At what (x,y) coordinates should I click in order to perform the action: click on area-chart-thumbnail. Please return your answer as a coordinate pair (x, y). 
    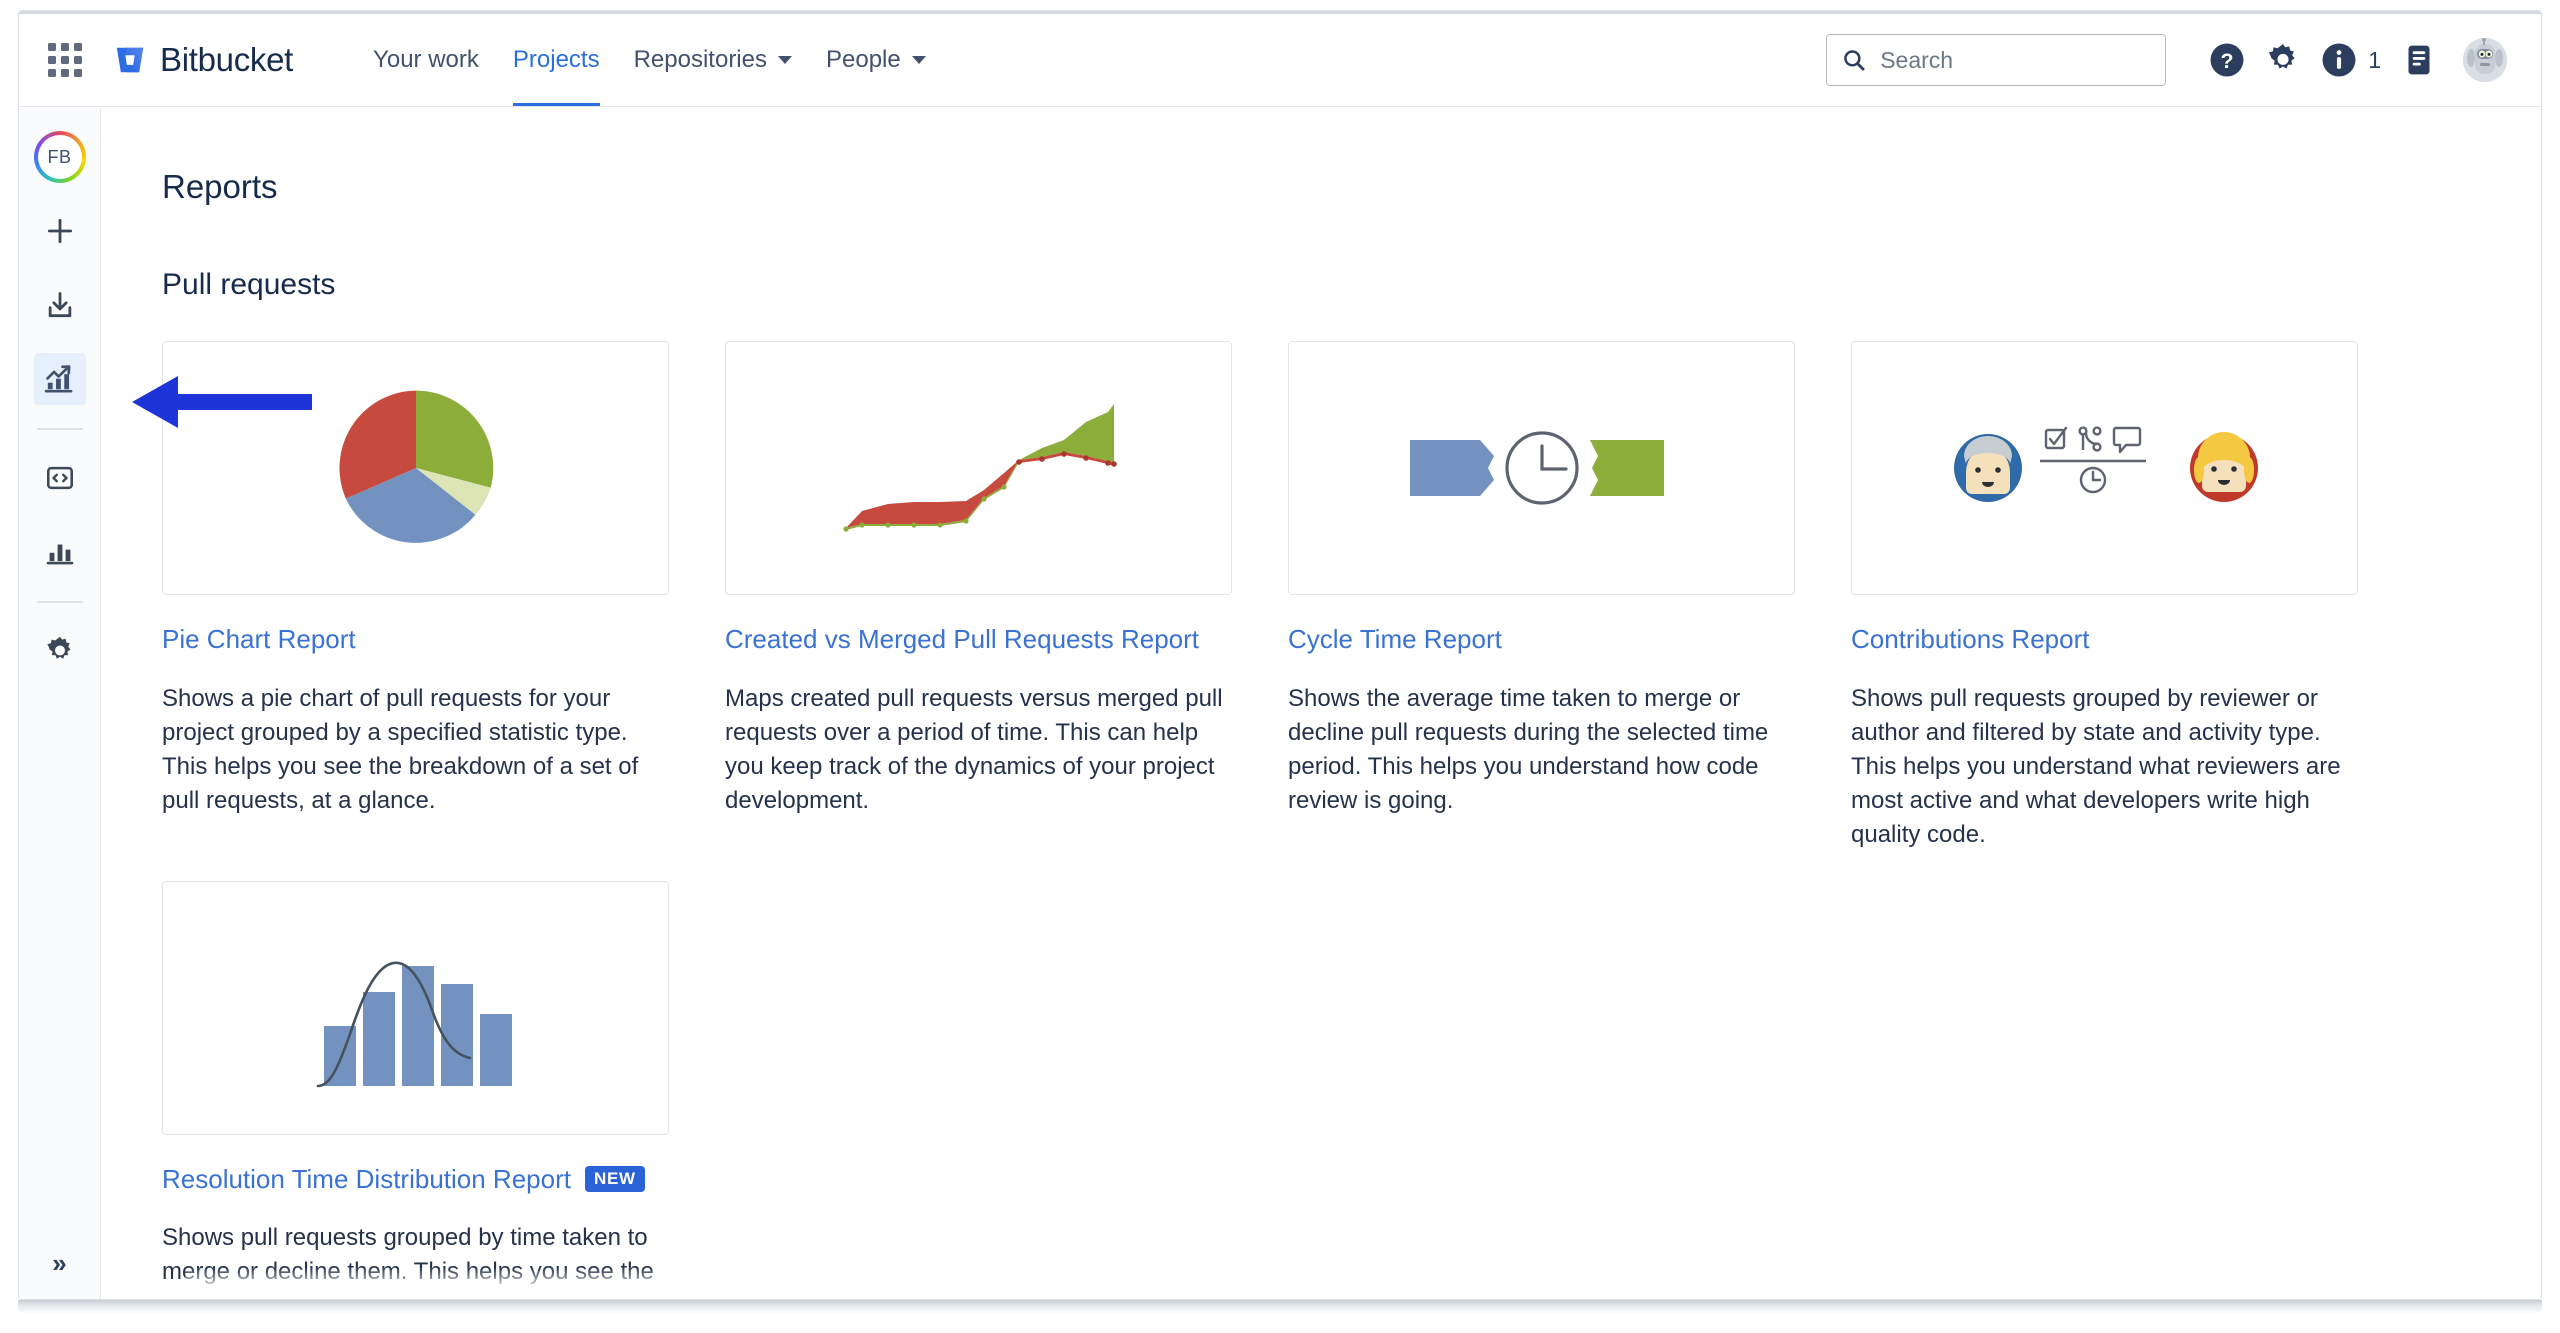
    Looking at the image, I should click on (978, 468).